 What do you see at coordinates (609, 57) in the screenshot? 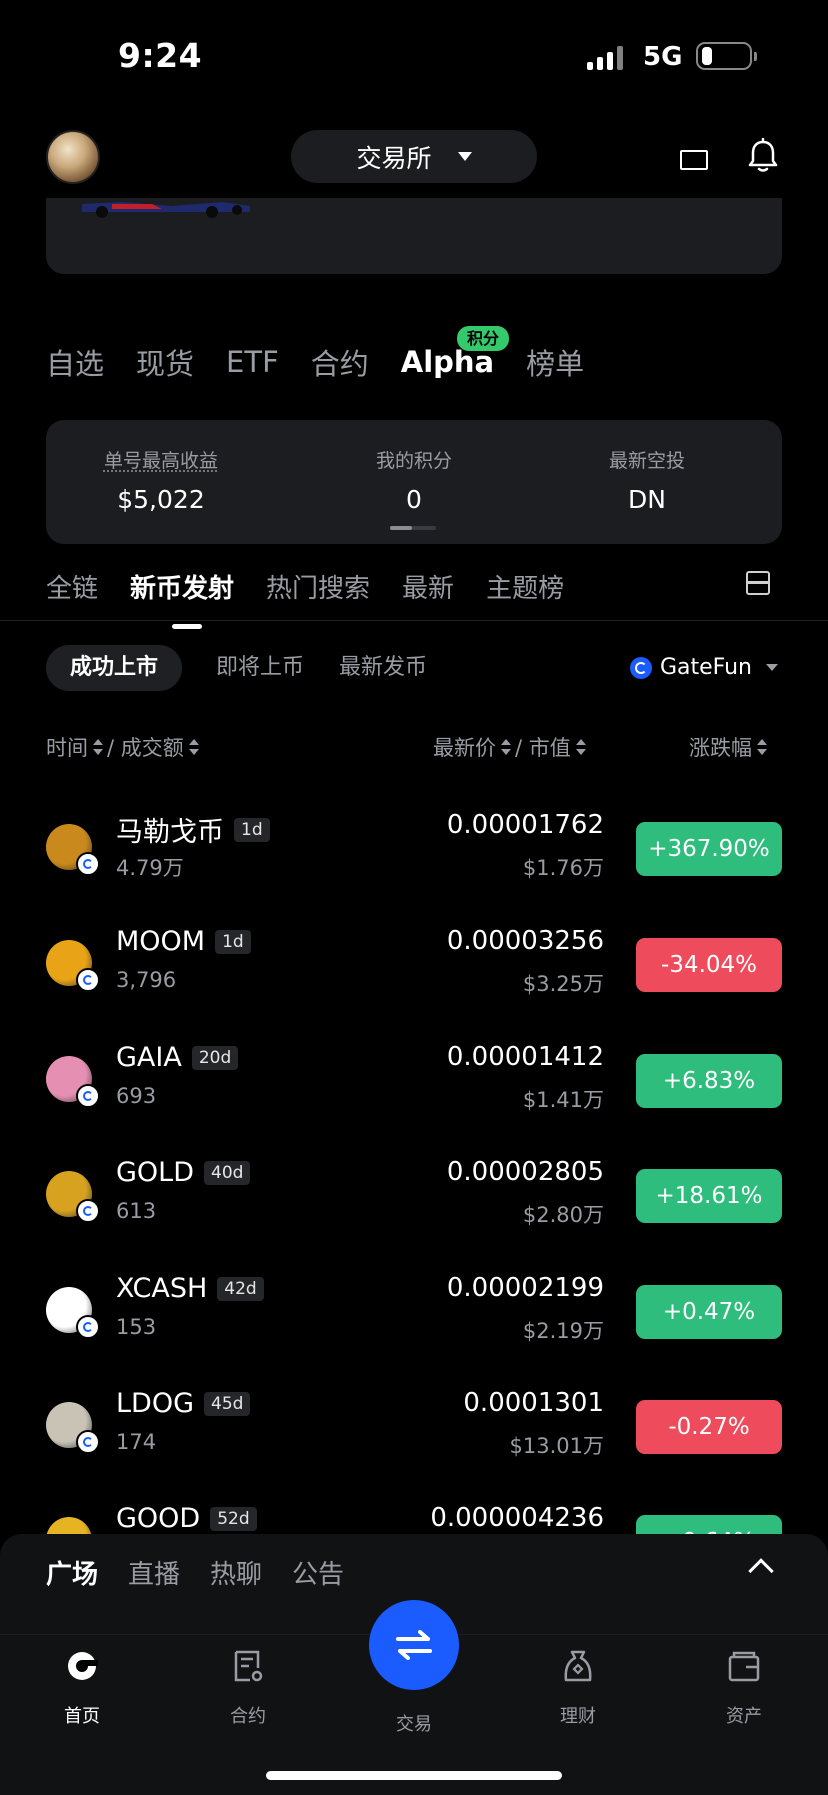
I see `signal-icon` at bounding box center [609, 57].